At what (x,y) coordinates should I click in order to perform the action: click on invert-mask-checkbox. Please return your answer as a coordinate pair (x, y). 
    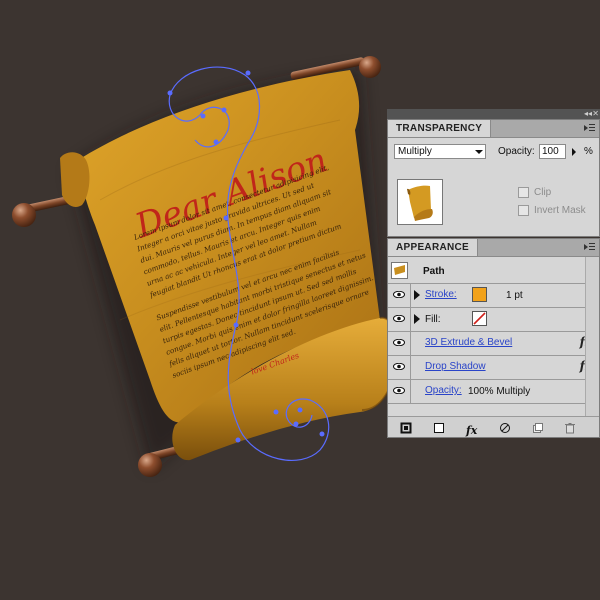
    Looking at the image, I should click on (523, 210).